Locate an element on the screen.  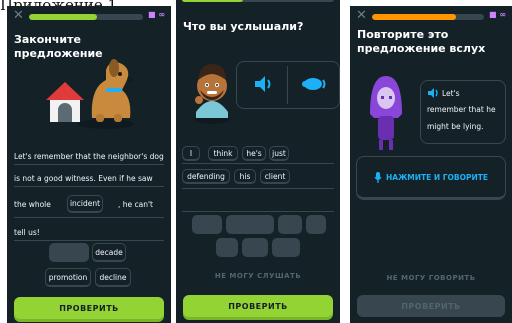
sentence-line-3b: , he can't is located at coordinates (135, 204).